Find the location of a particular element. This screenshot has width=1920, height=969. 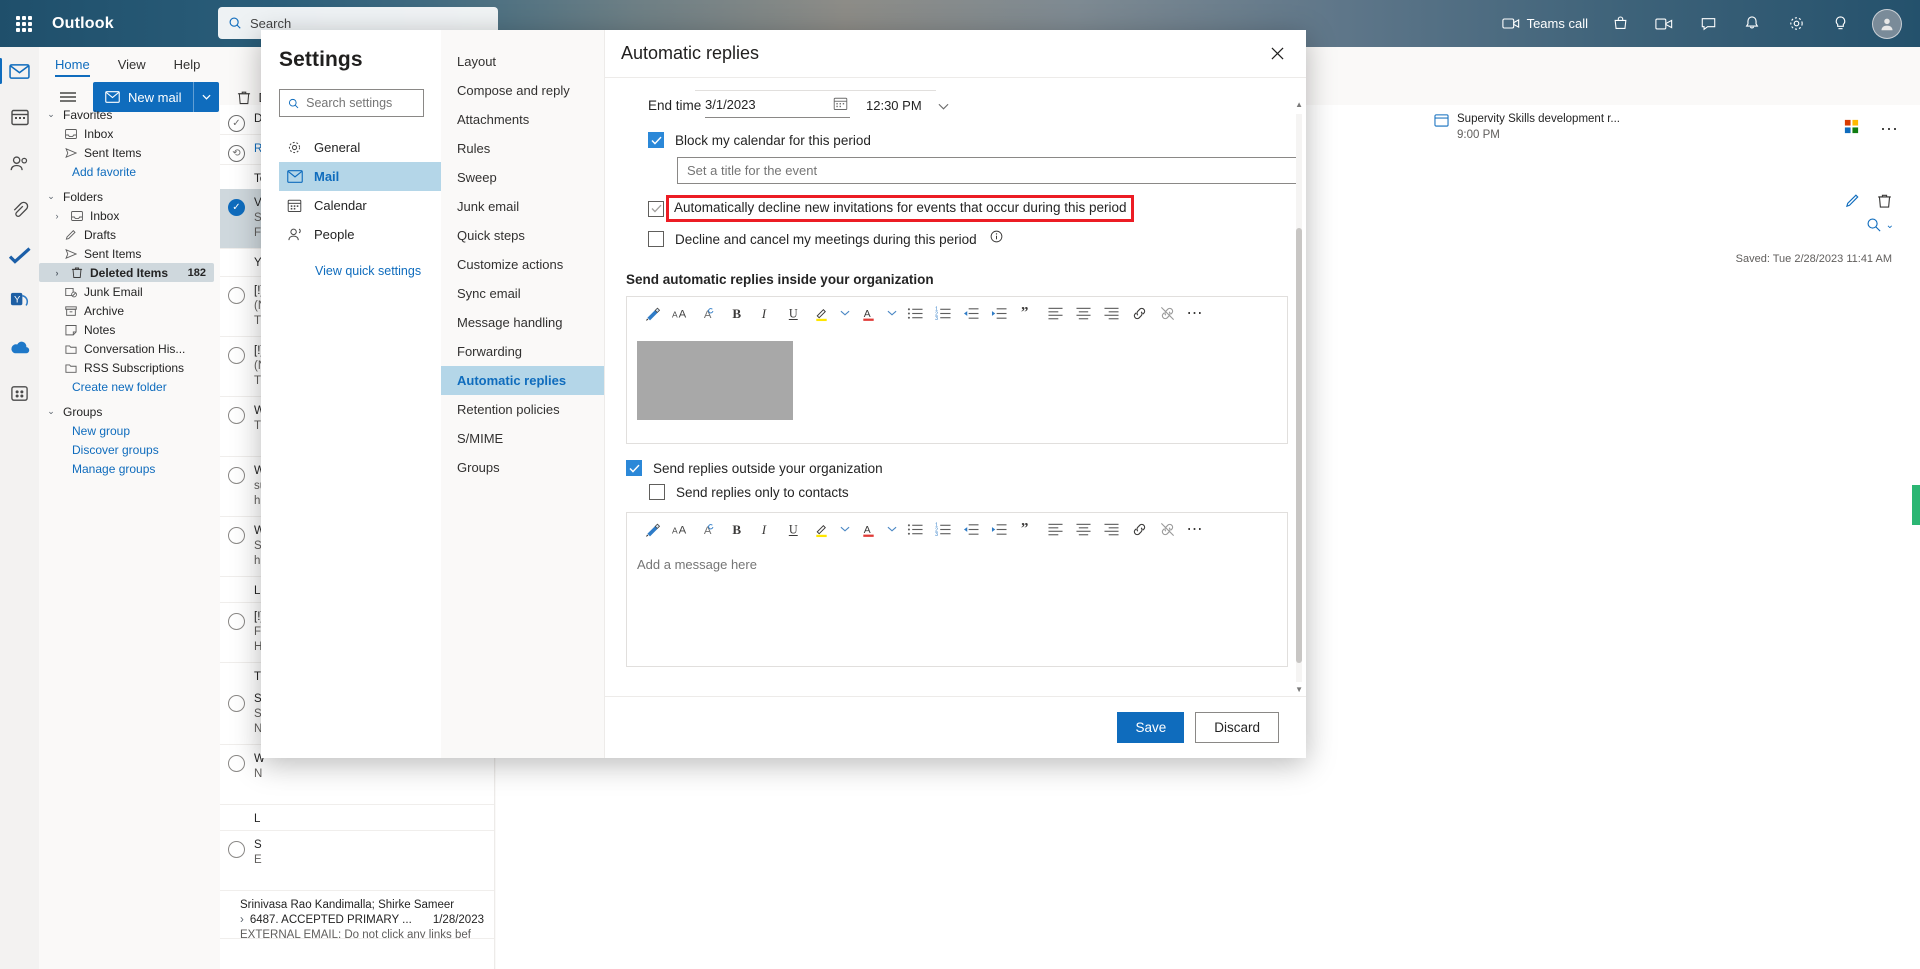

close-icon is located at coordinates (1277, 54).